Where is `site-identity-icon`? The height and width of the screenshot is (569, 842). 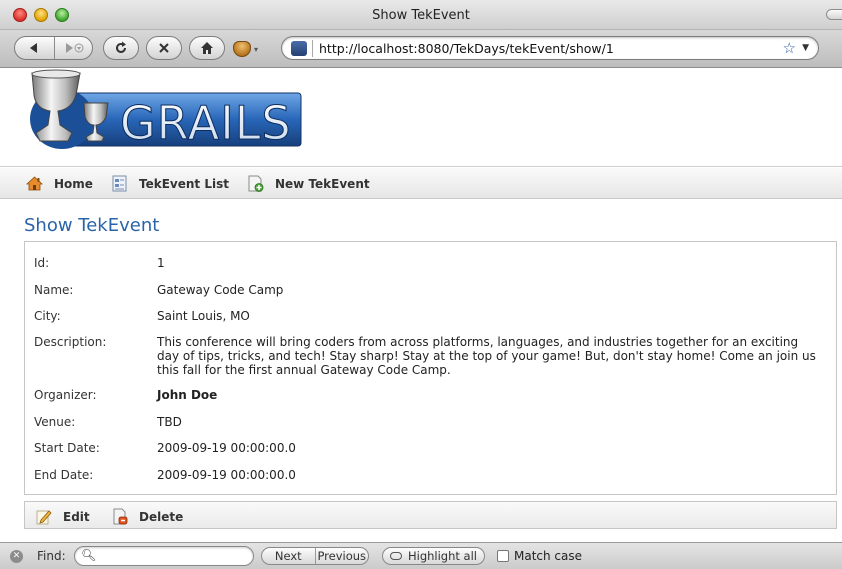 site-identity-icon is located at coordinates (299, 48).